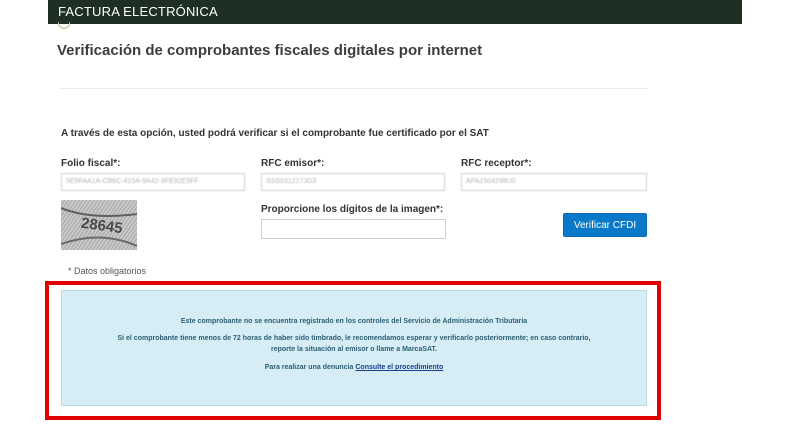 The height and width of the screenshot is (432, 789). I want to click on header-title: FACTURA ELECTRÓNICA, so click(138, 11).